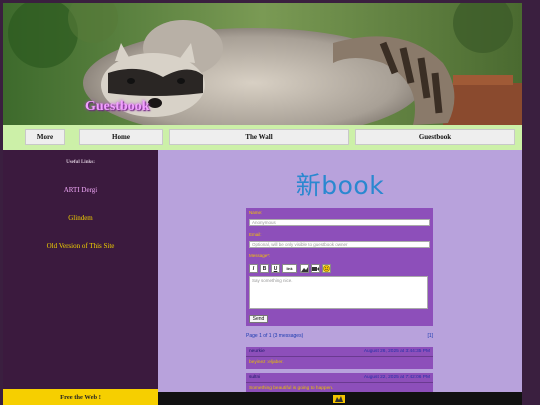 The width and height of the screenshot is (540, 405). I want to click on nav-home-button: Home, so click(121, 137).